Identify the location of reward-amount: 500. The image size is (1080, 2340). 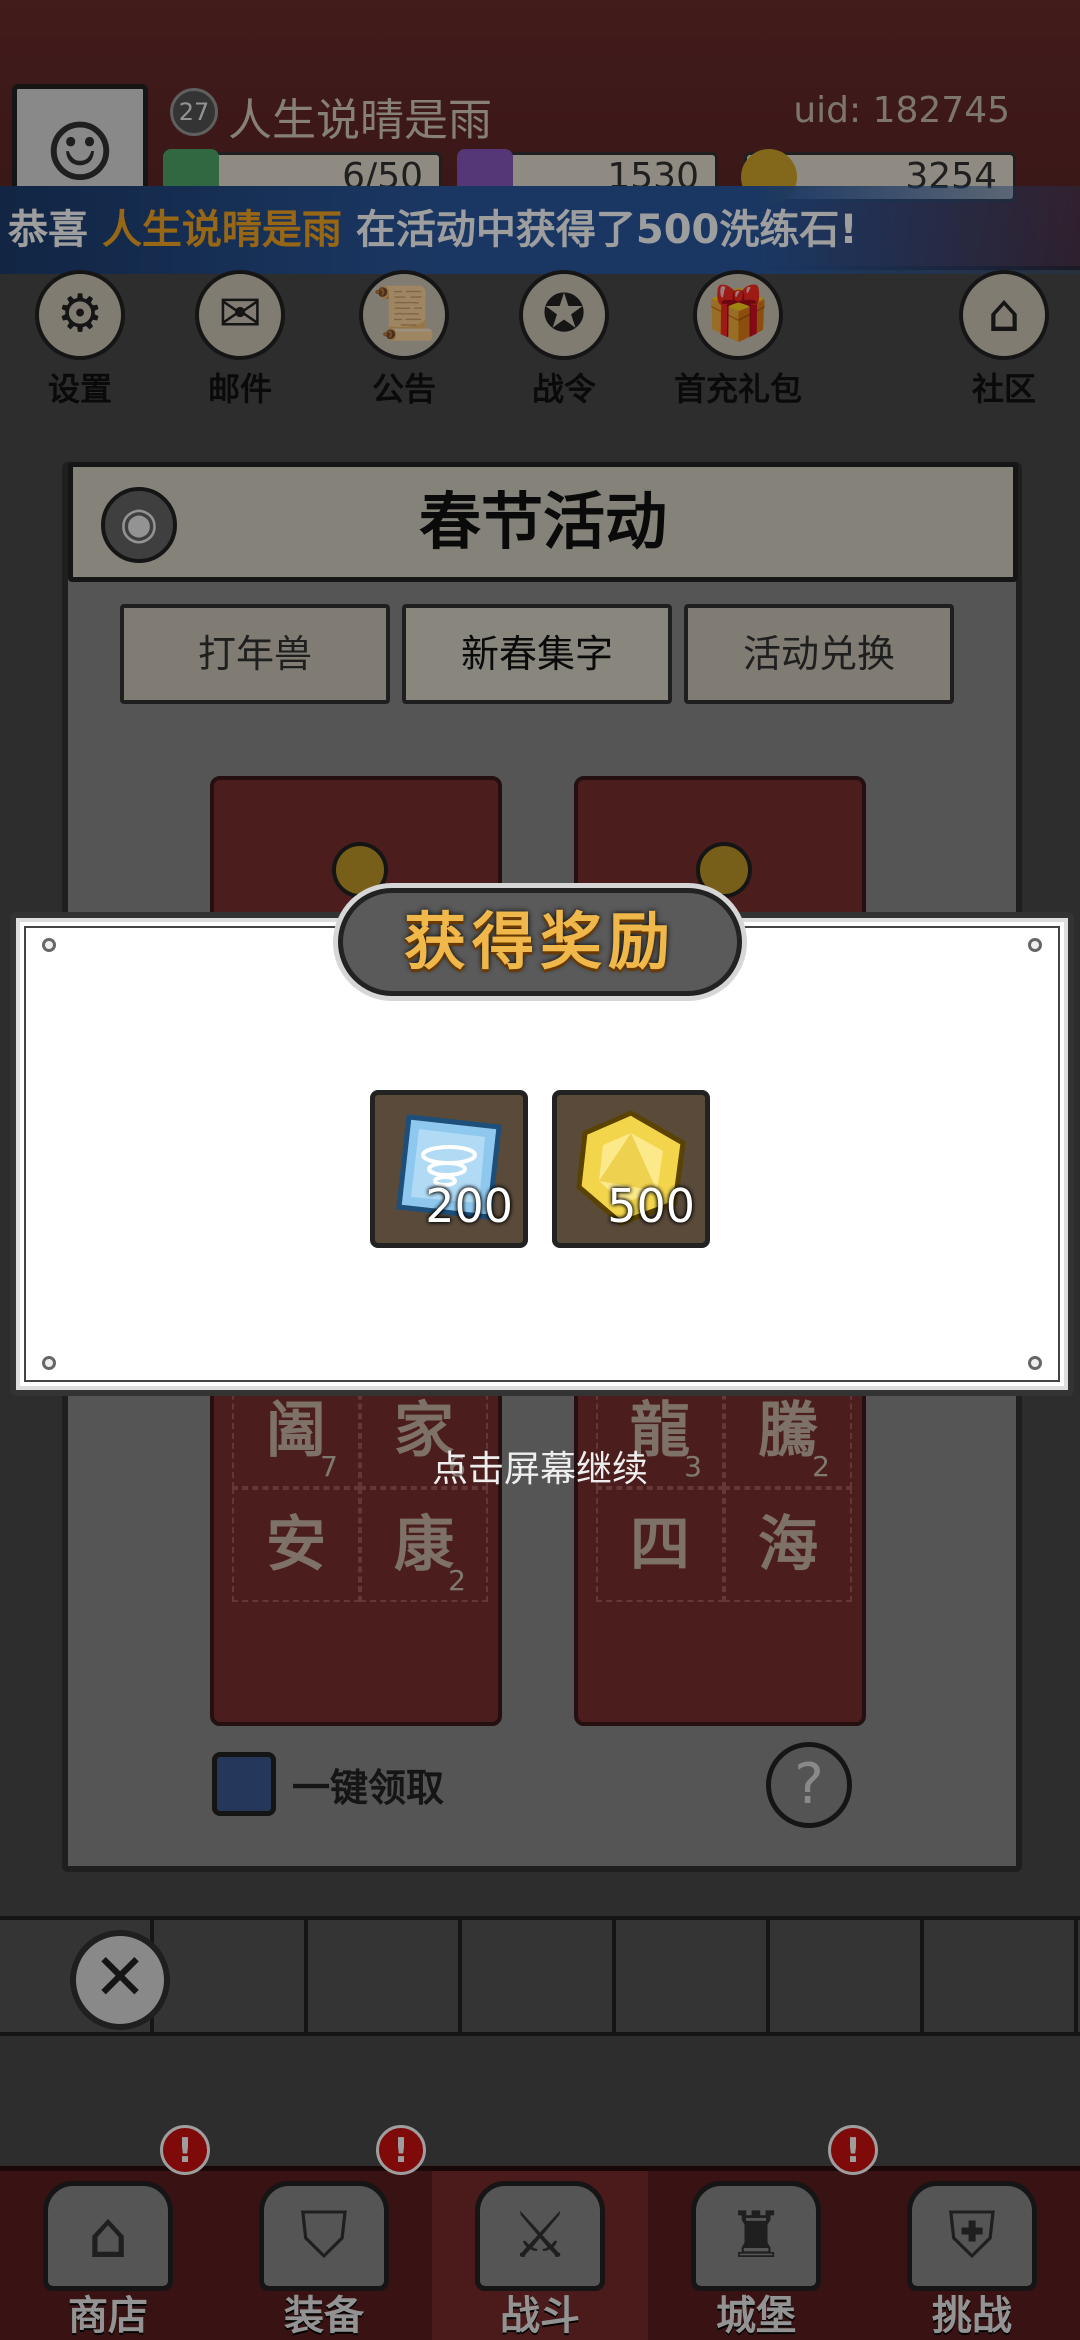
(651, 1206).